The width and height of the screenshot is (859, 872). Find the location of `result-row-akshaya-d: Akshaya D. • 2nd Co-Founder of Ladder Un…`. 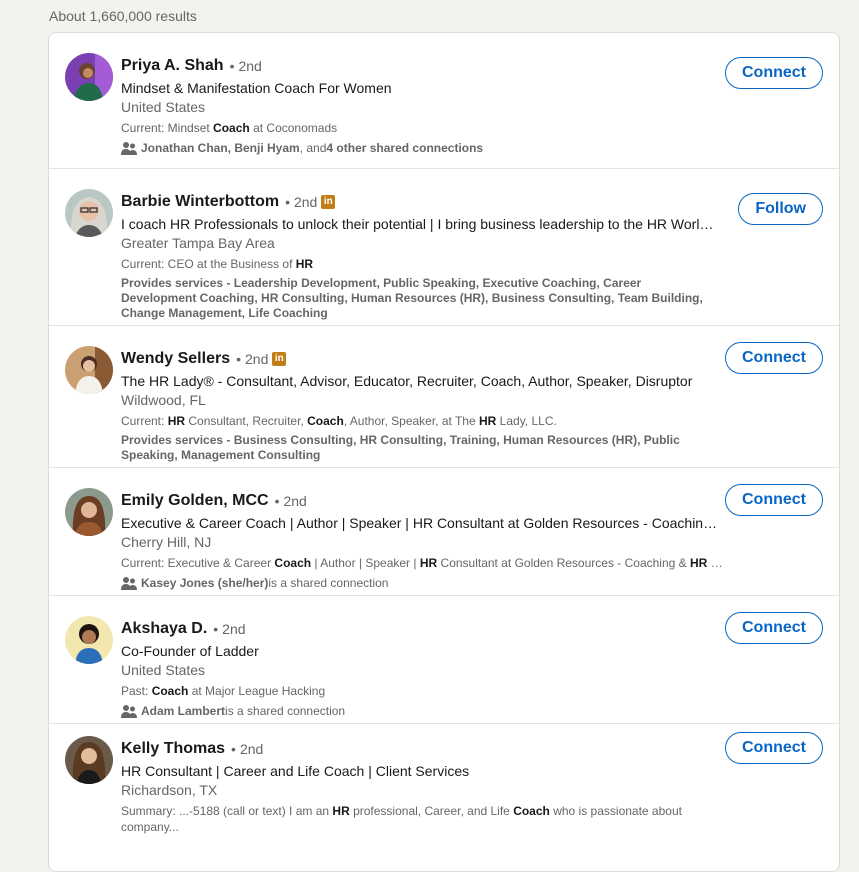

result-row-akshaya-d: Akshaya D. • 2nd Co-Founder of Ladder Un… is located at coordinates (444, 660).